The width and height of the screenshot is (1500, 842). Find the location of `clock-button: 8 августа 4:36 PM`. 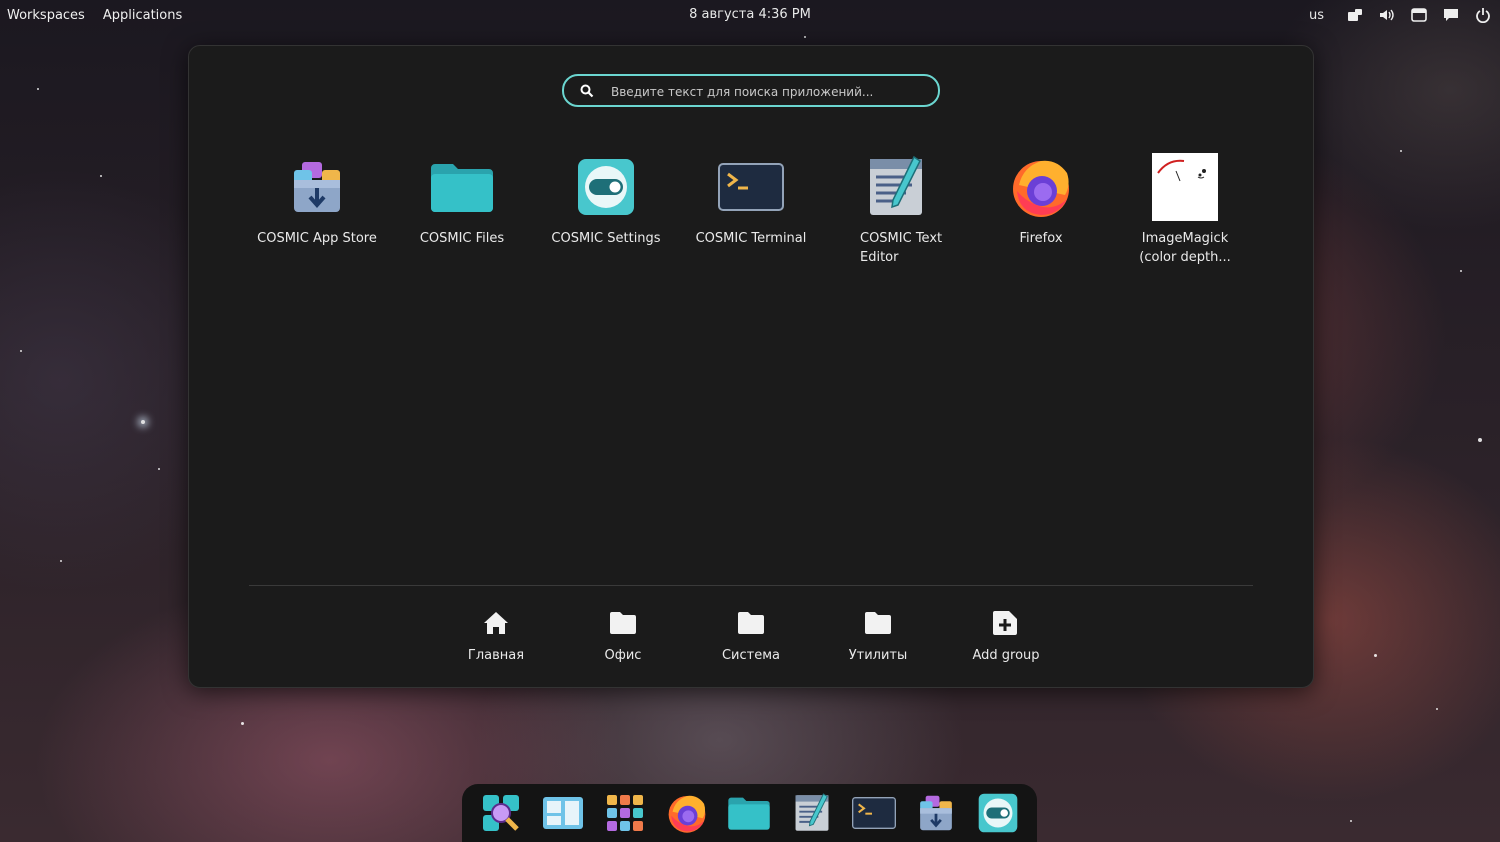

clock-button: 8 августа 4:36 PM is located at coordinates (750, 14).